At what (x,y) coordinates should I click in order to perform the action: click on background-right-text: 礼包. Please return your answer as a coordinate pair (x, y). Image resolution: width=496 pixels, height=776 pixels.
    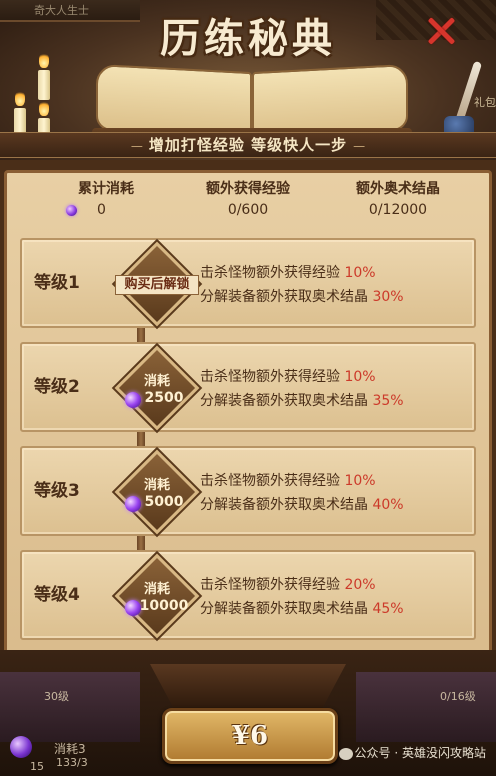
    Looking at the image, I should click on (485, 102).